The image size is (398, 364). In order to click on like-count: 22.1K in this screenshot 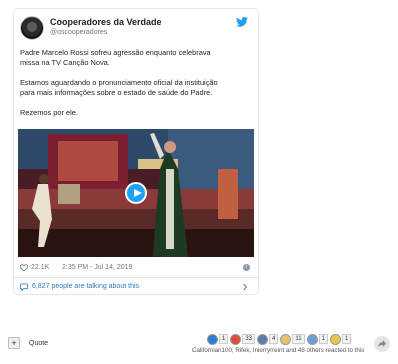, I will do `click(40, 267)`.